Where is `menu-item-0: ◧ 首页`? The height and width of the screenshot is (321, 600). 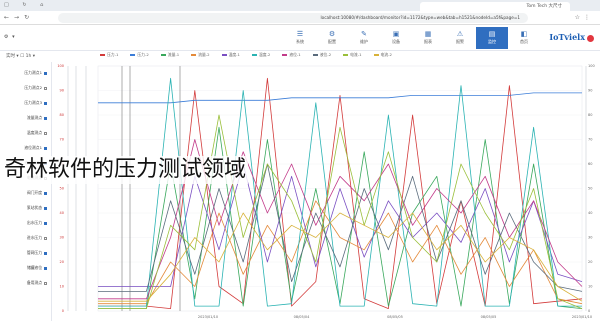 menu-item-0: ◧ 首页 is located at coordinates (524, 38).